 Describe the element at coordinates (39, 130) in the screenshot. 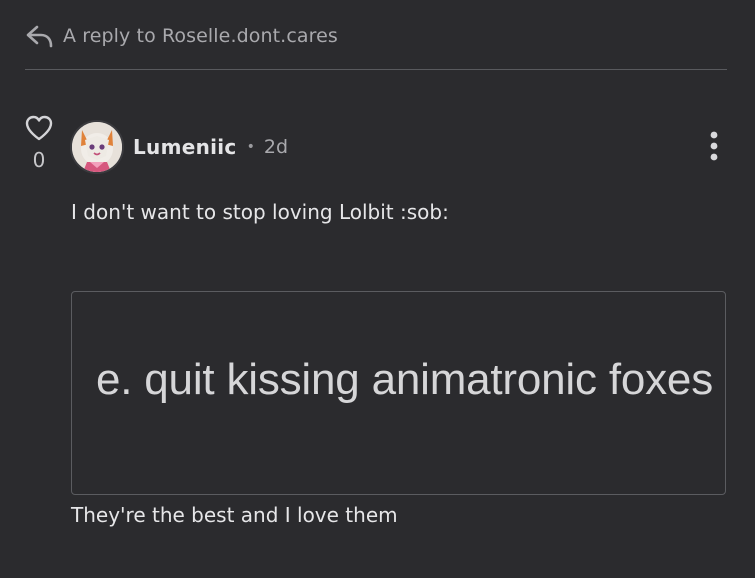

I see `heart-outline-icon` at that location.